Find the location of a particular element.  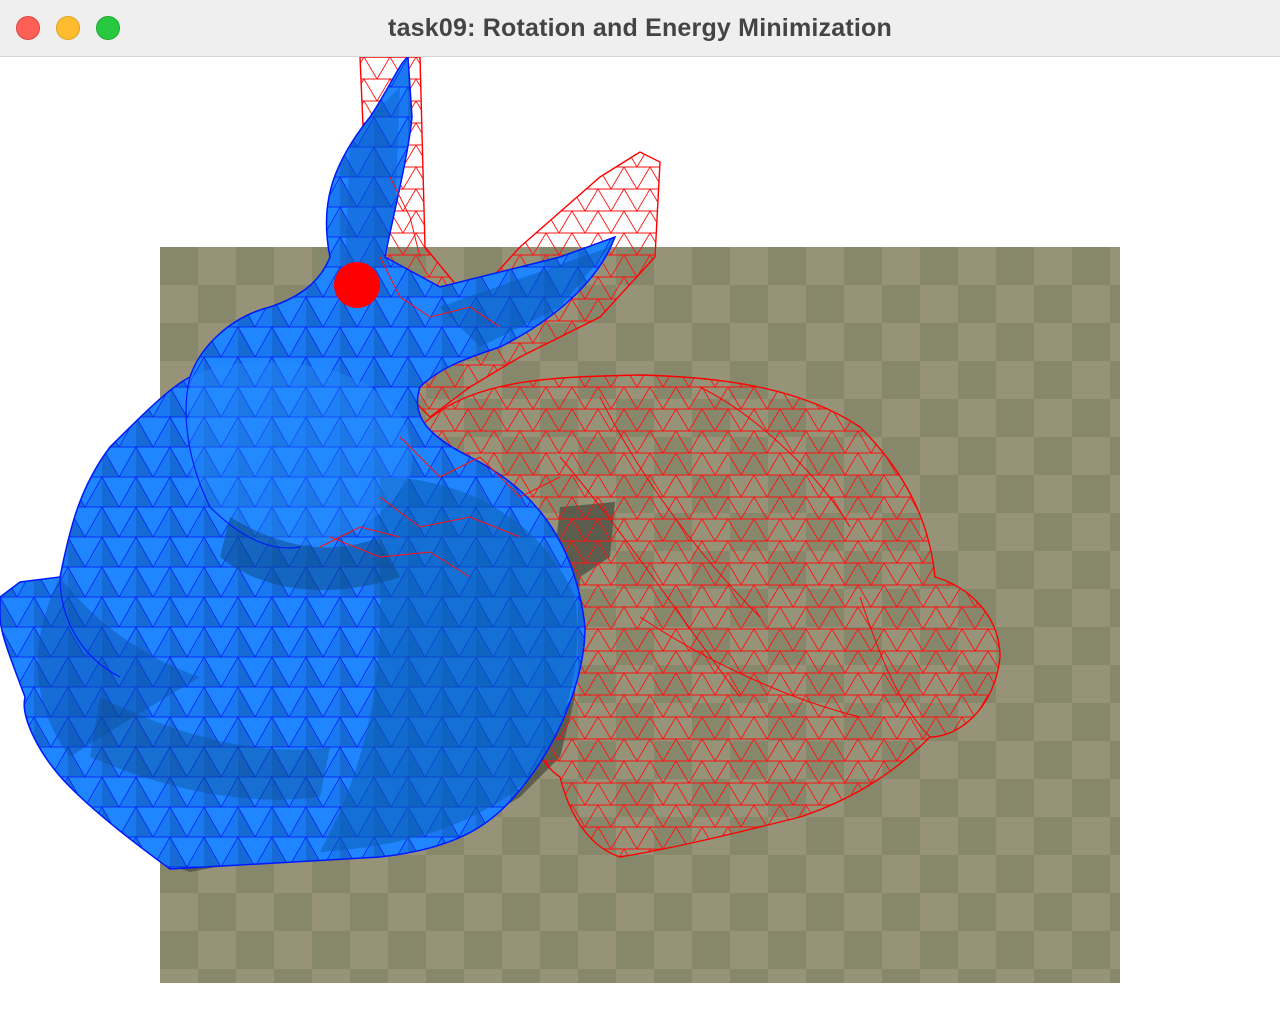

window-title: task09: Rotation and Energy Minimization is located at coordinates (640, 28).